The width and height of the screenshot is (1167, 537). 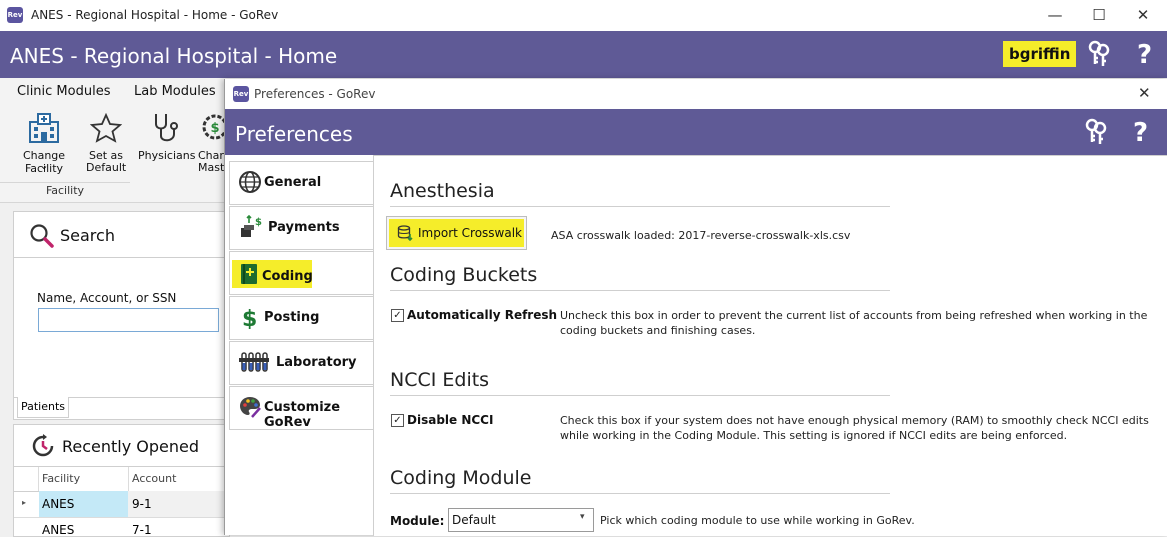 I want to click on main-window-title: ANES - Regional Hospital - Home - GoRev, so click(x=155, y=15).